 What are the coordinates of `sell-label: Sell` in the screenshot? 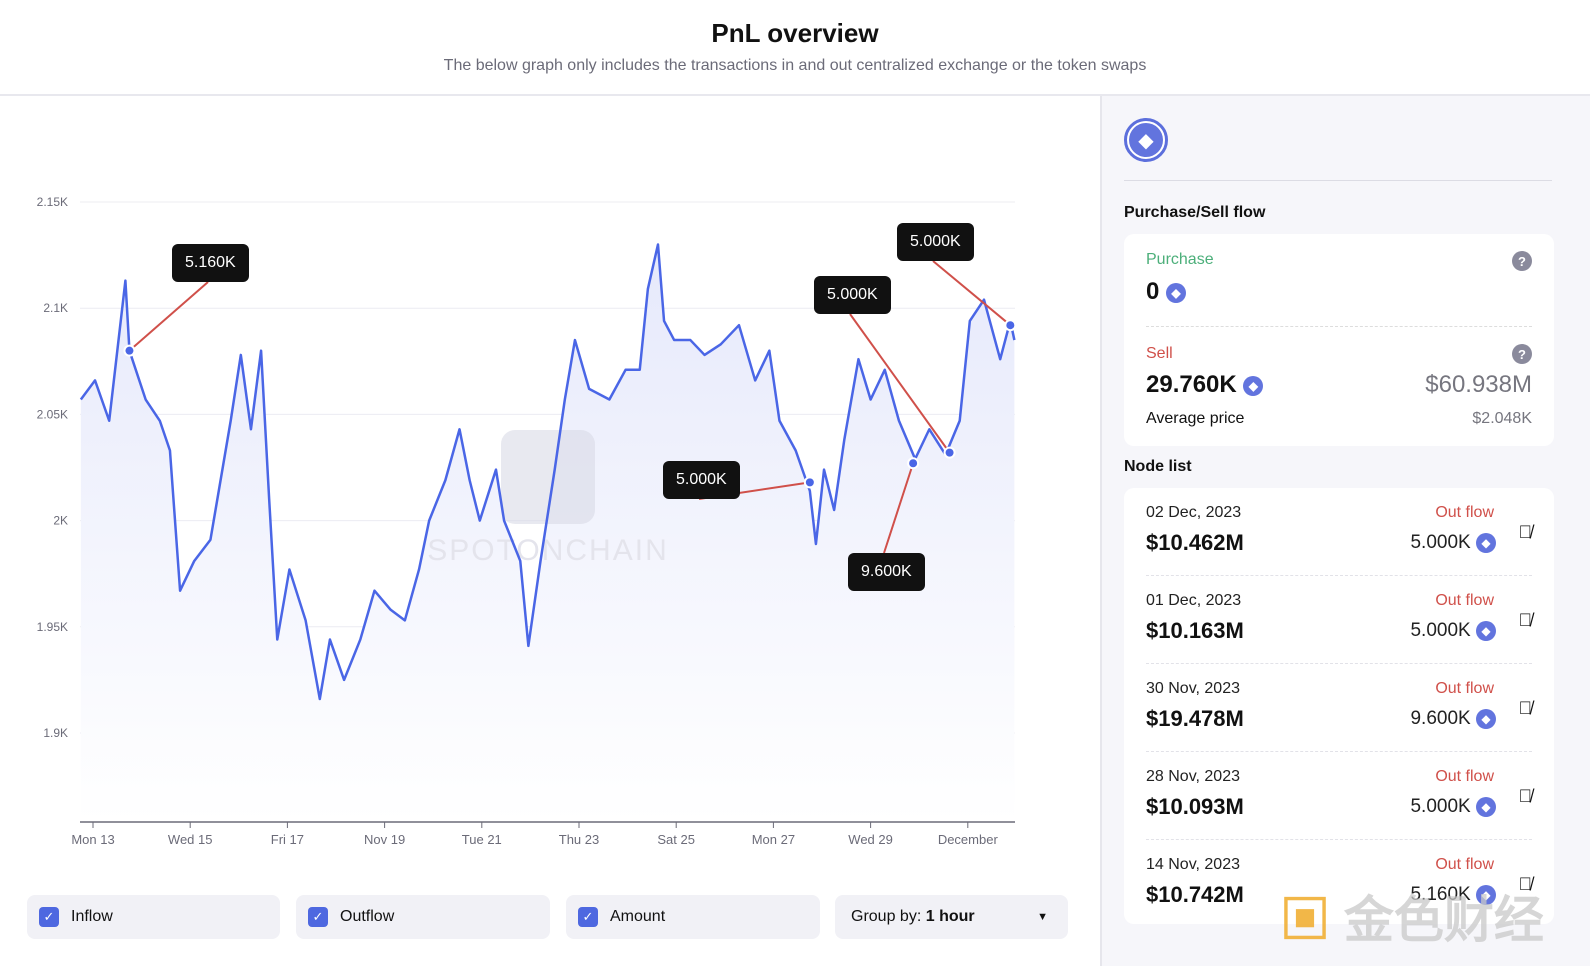 It's located at (1159, 353).